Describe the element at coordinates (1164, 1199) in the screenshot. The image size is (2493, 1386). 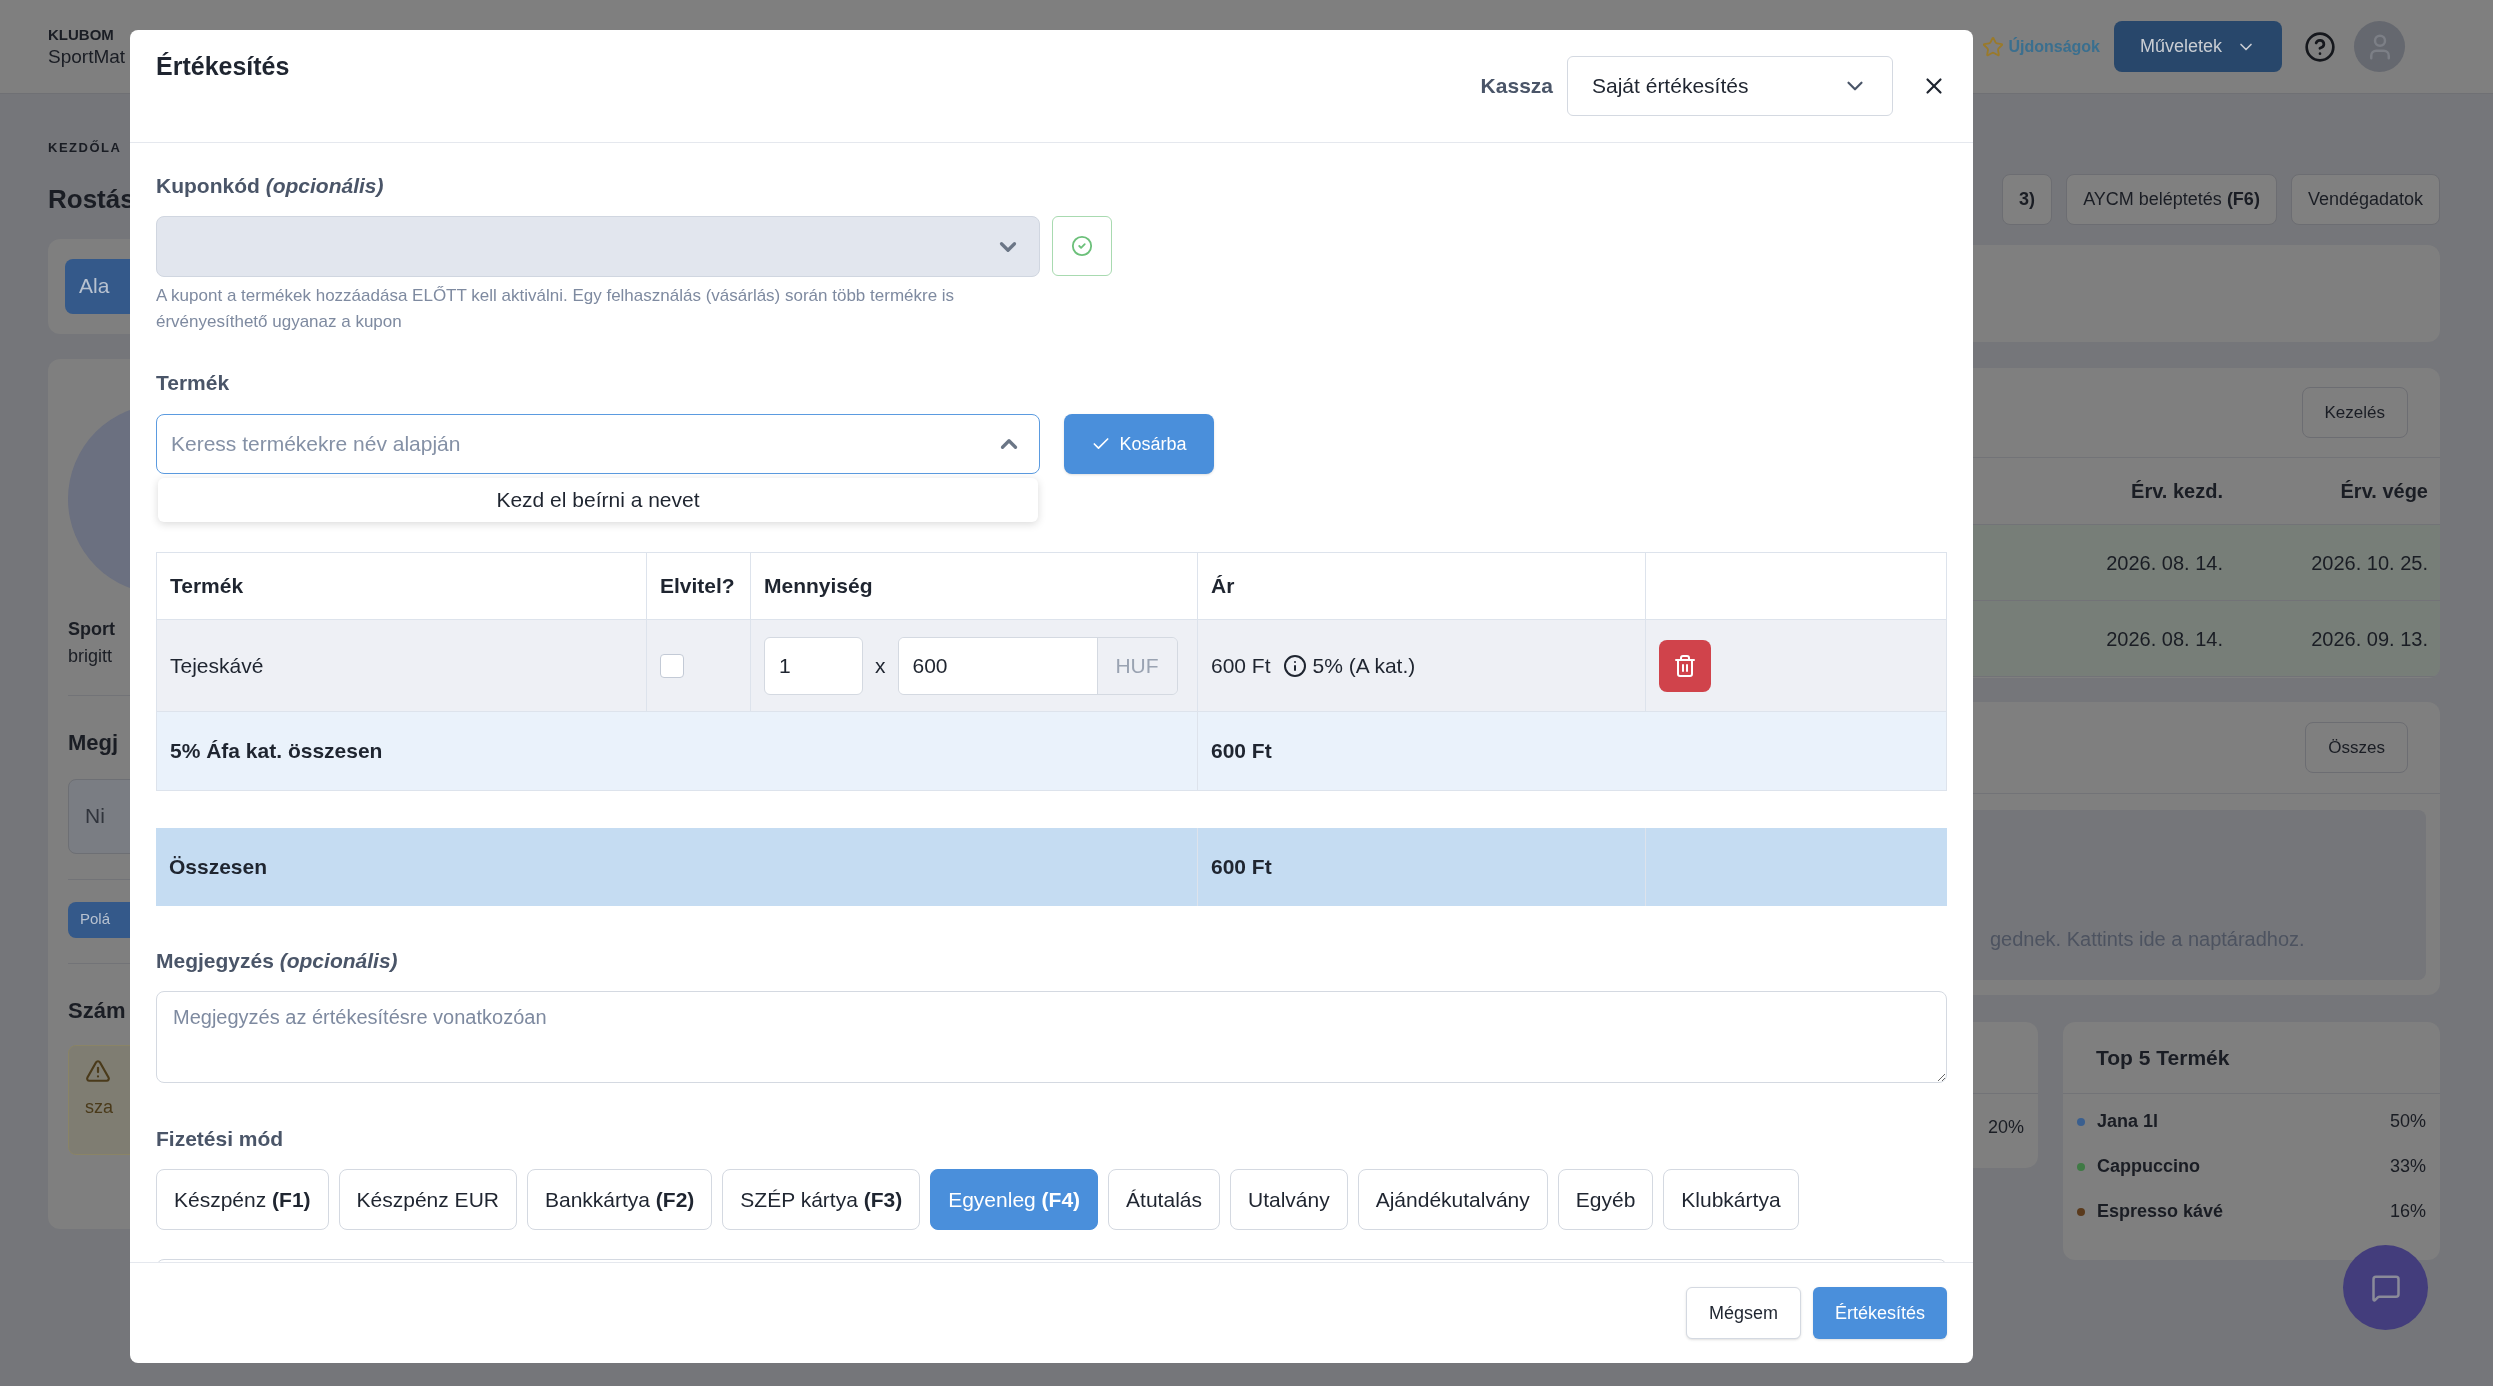
I see `payment-method-button: Átutalás` at that location.